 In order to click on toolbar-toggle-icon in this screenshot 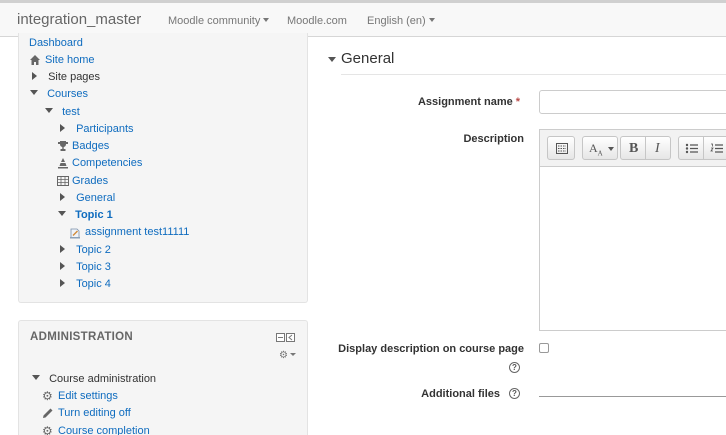, I will do `click(562, 148)`.